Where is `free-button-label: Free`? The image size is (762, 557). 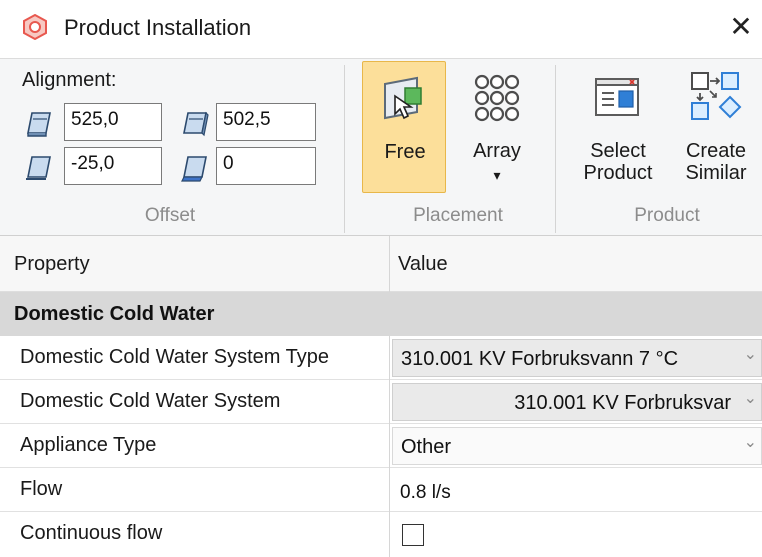
free-button-label: Free is located at coordinates (405, 152).